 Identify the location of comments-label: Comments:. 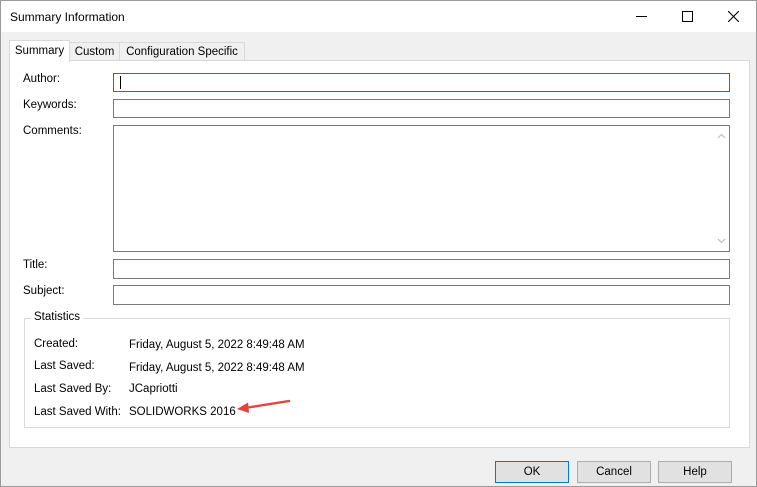
(52, 131).